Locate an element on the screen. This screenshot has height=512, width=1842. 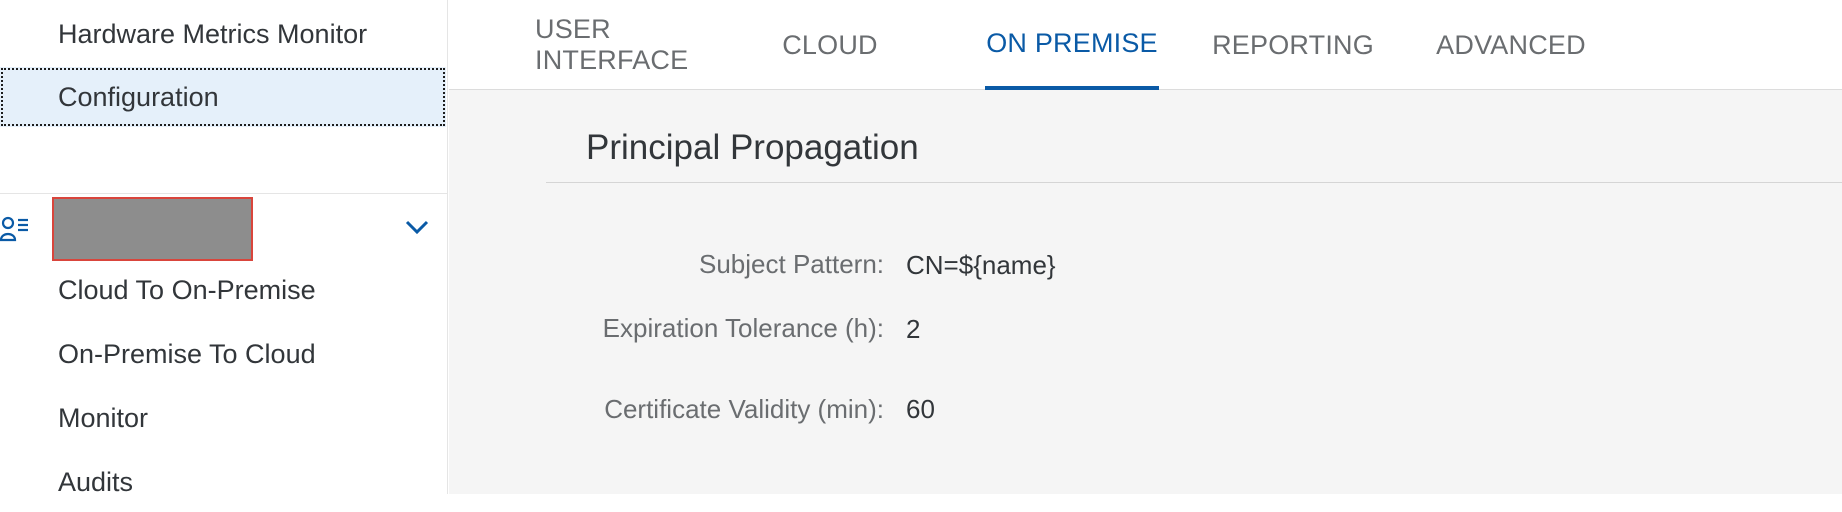
sidebar-item-label: Cloud To On-Premise is located at coordinates (187, 289).